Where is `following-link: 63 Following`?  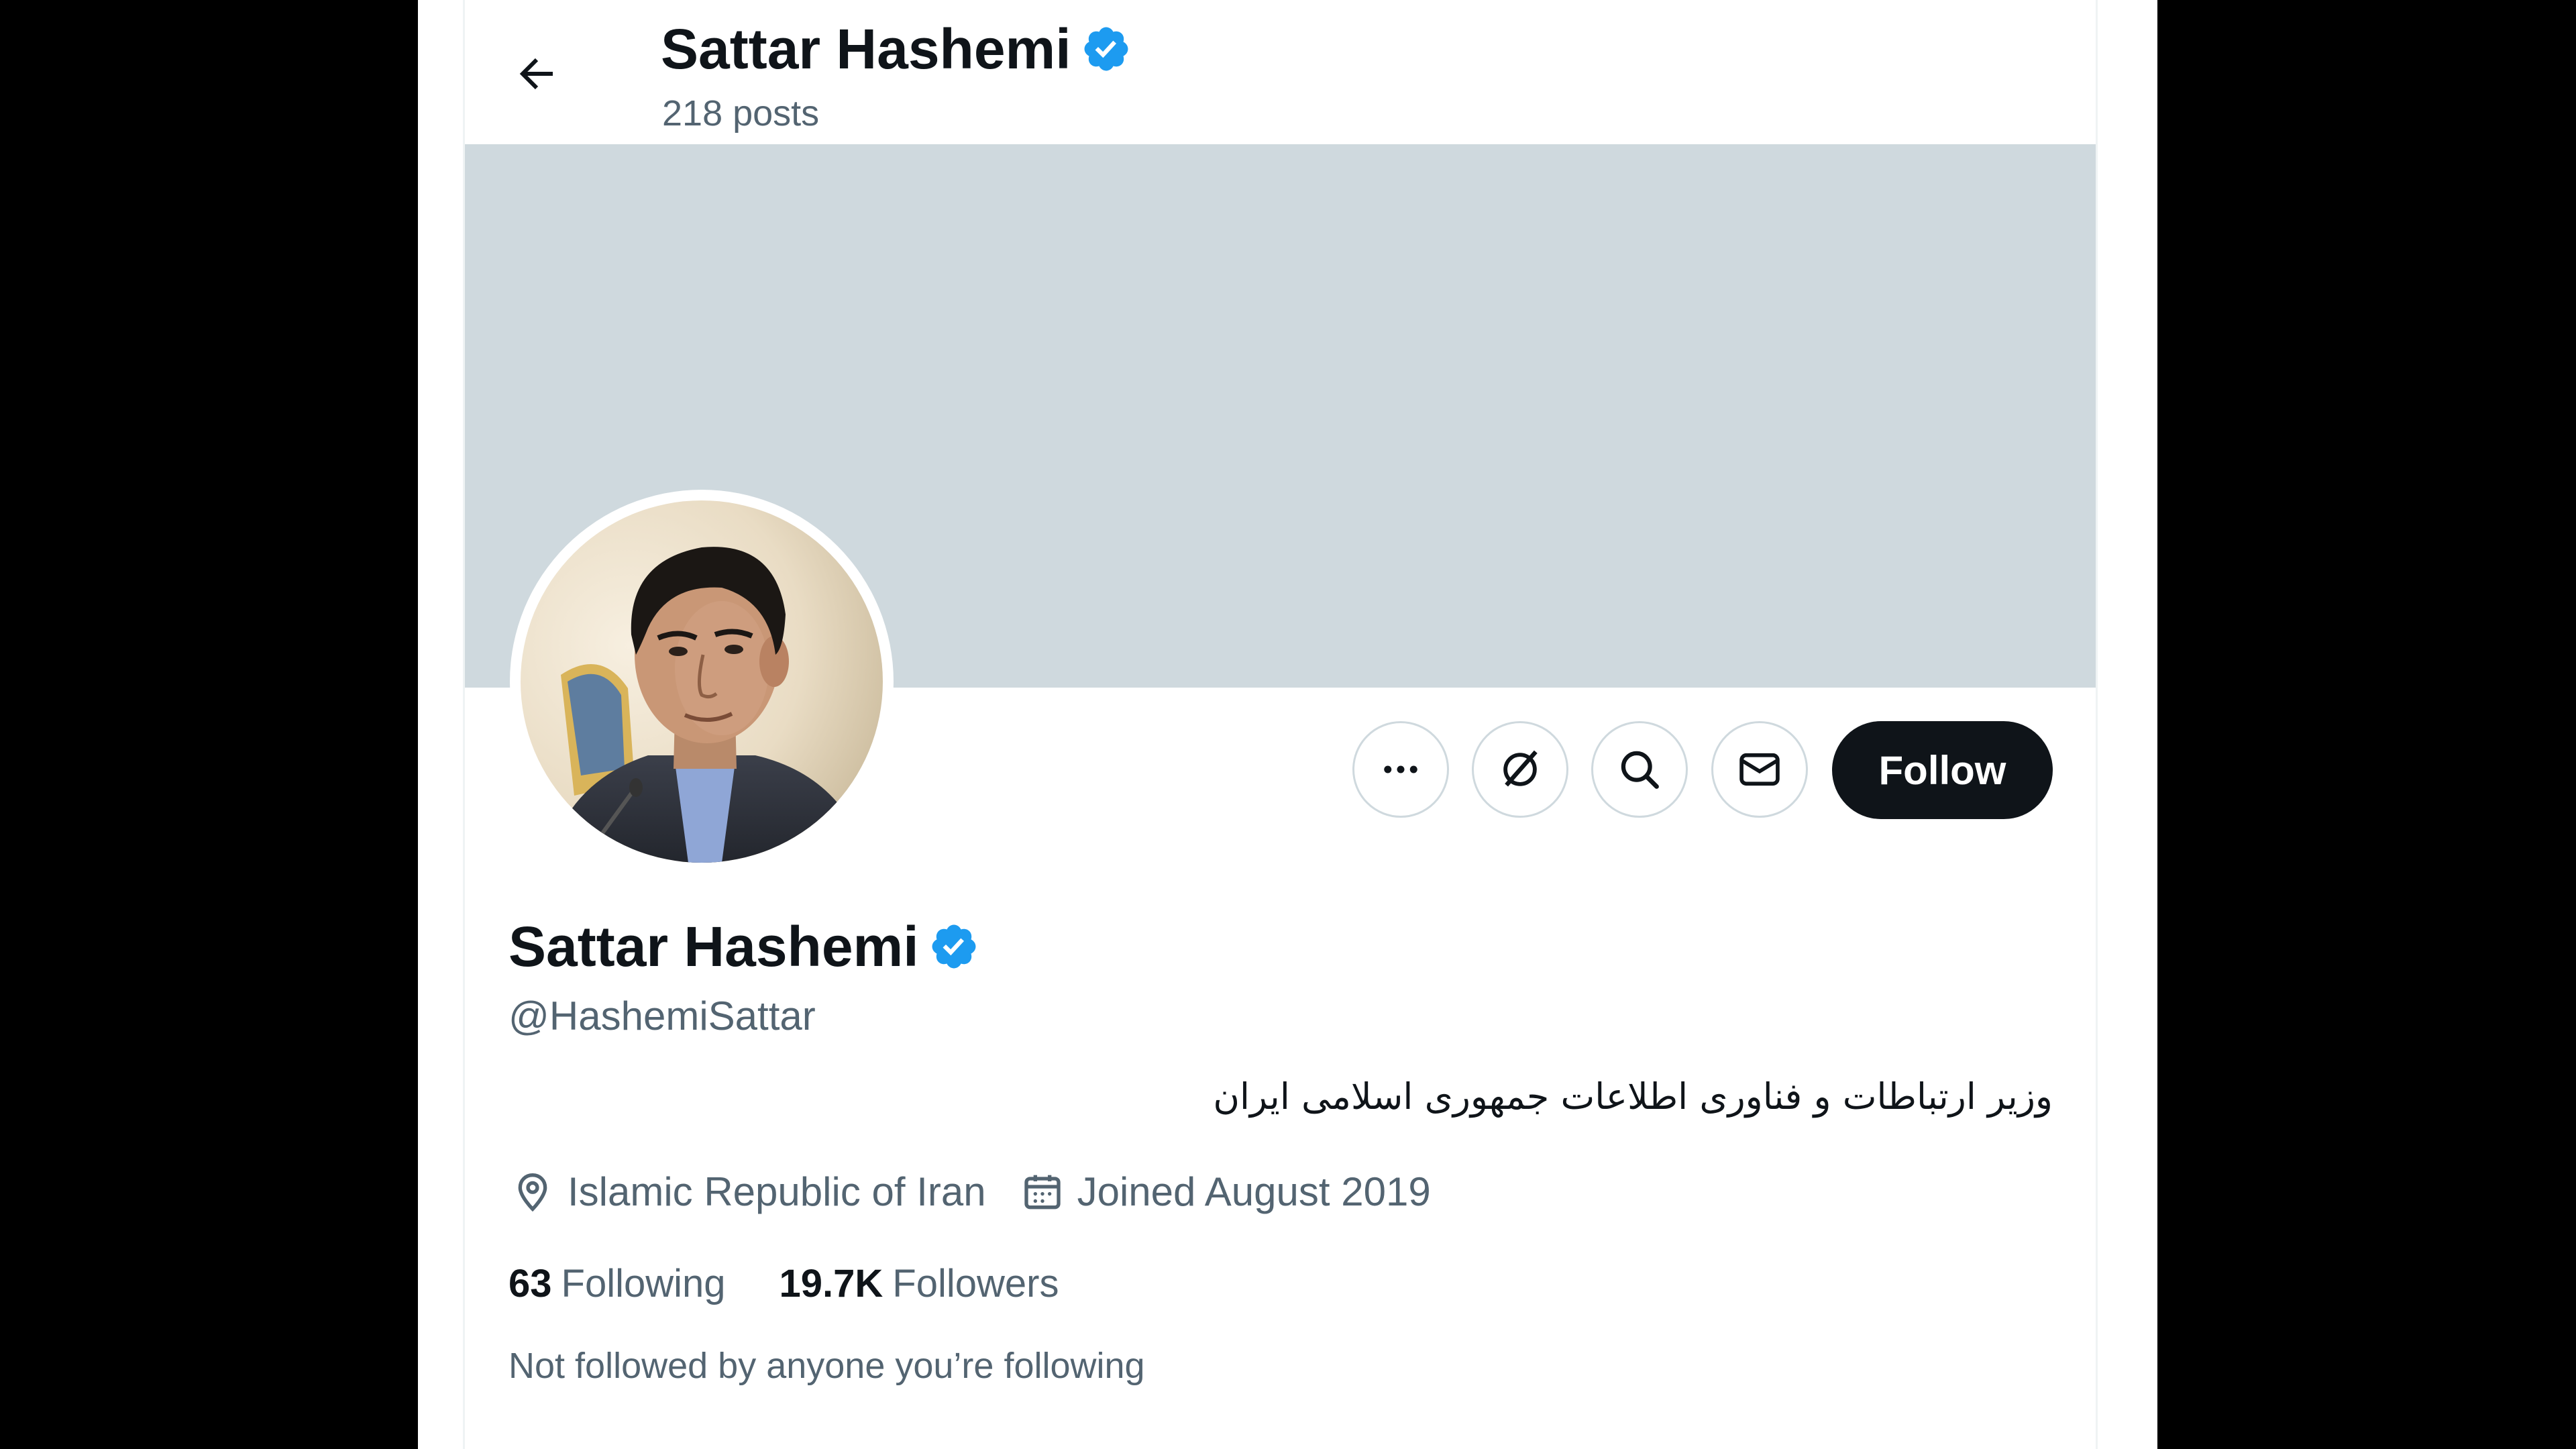
following-link: 63 Following is located at coordinates (617, 1283).